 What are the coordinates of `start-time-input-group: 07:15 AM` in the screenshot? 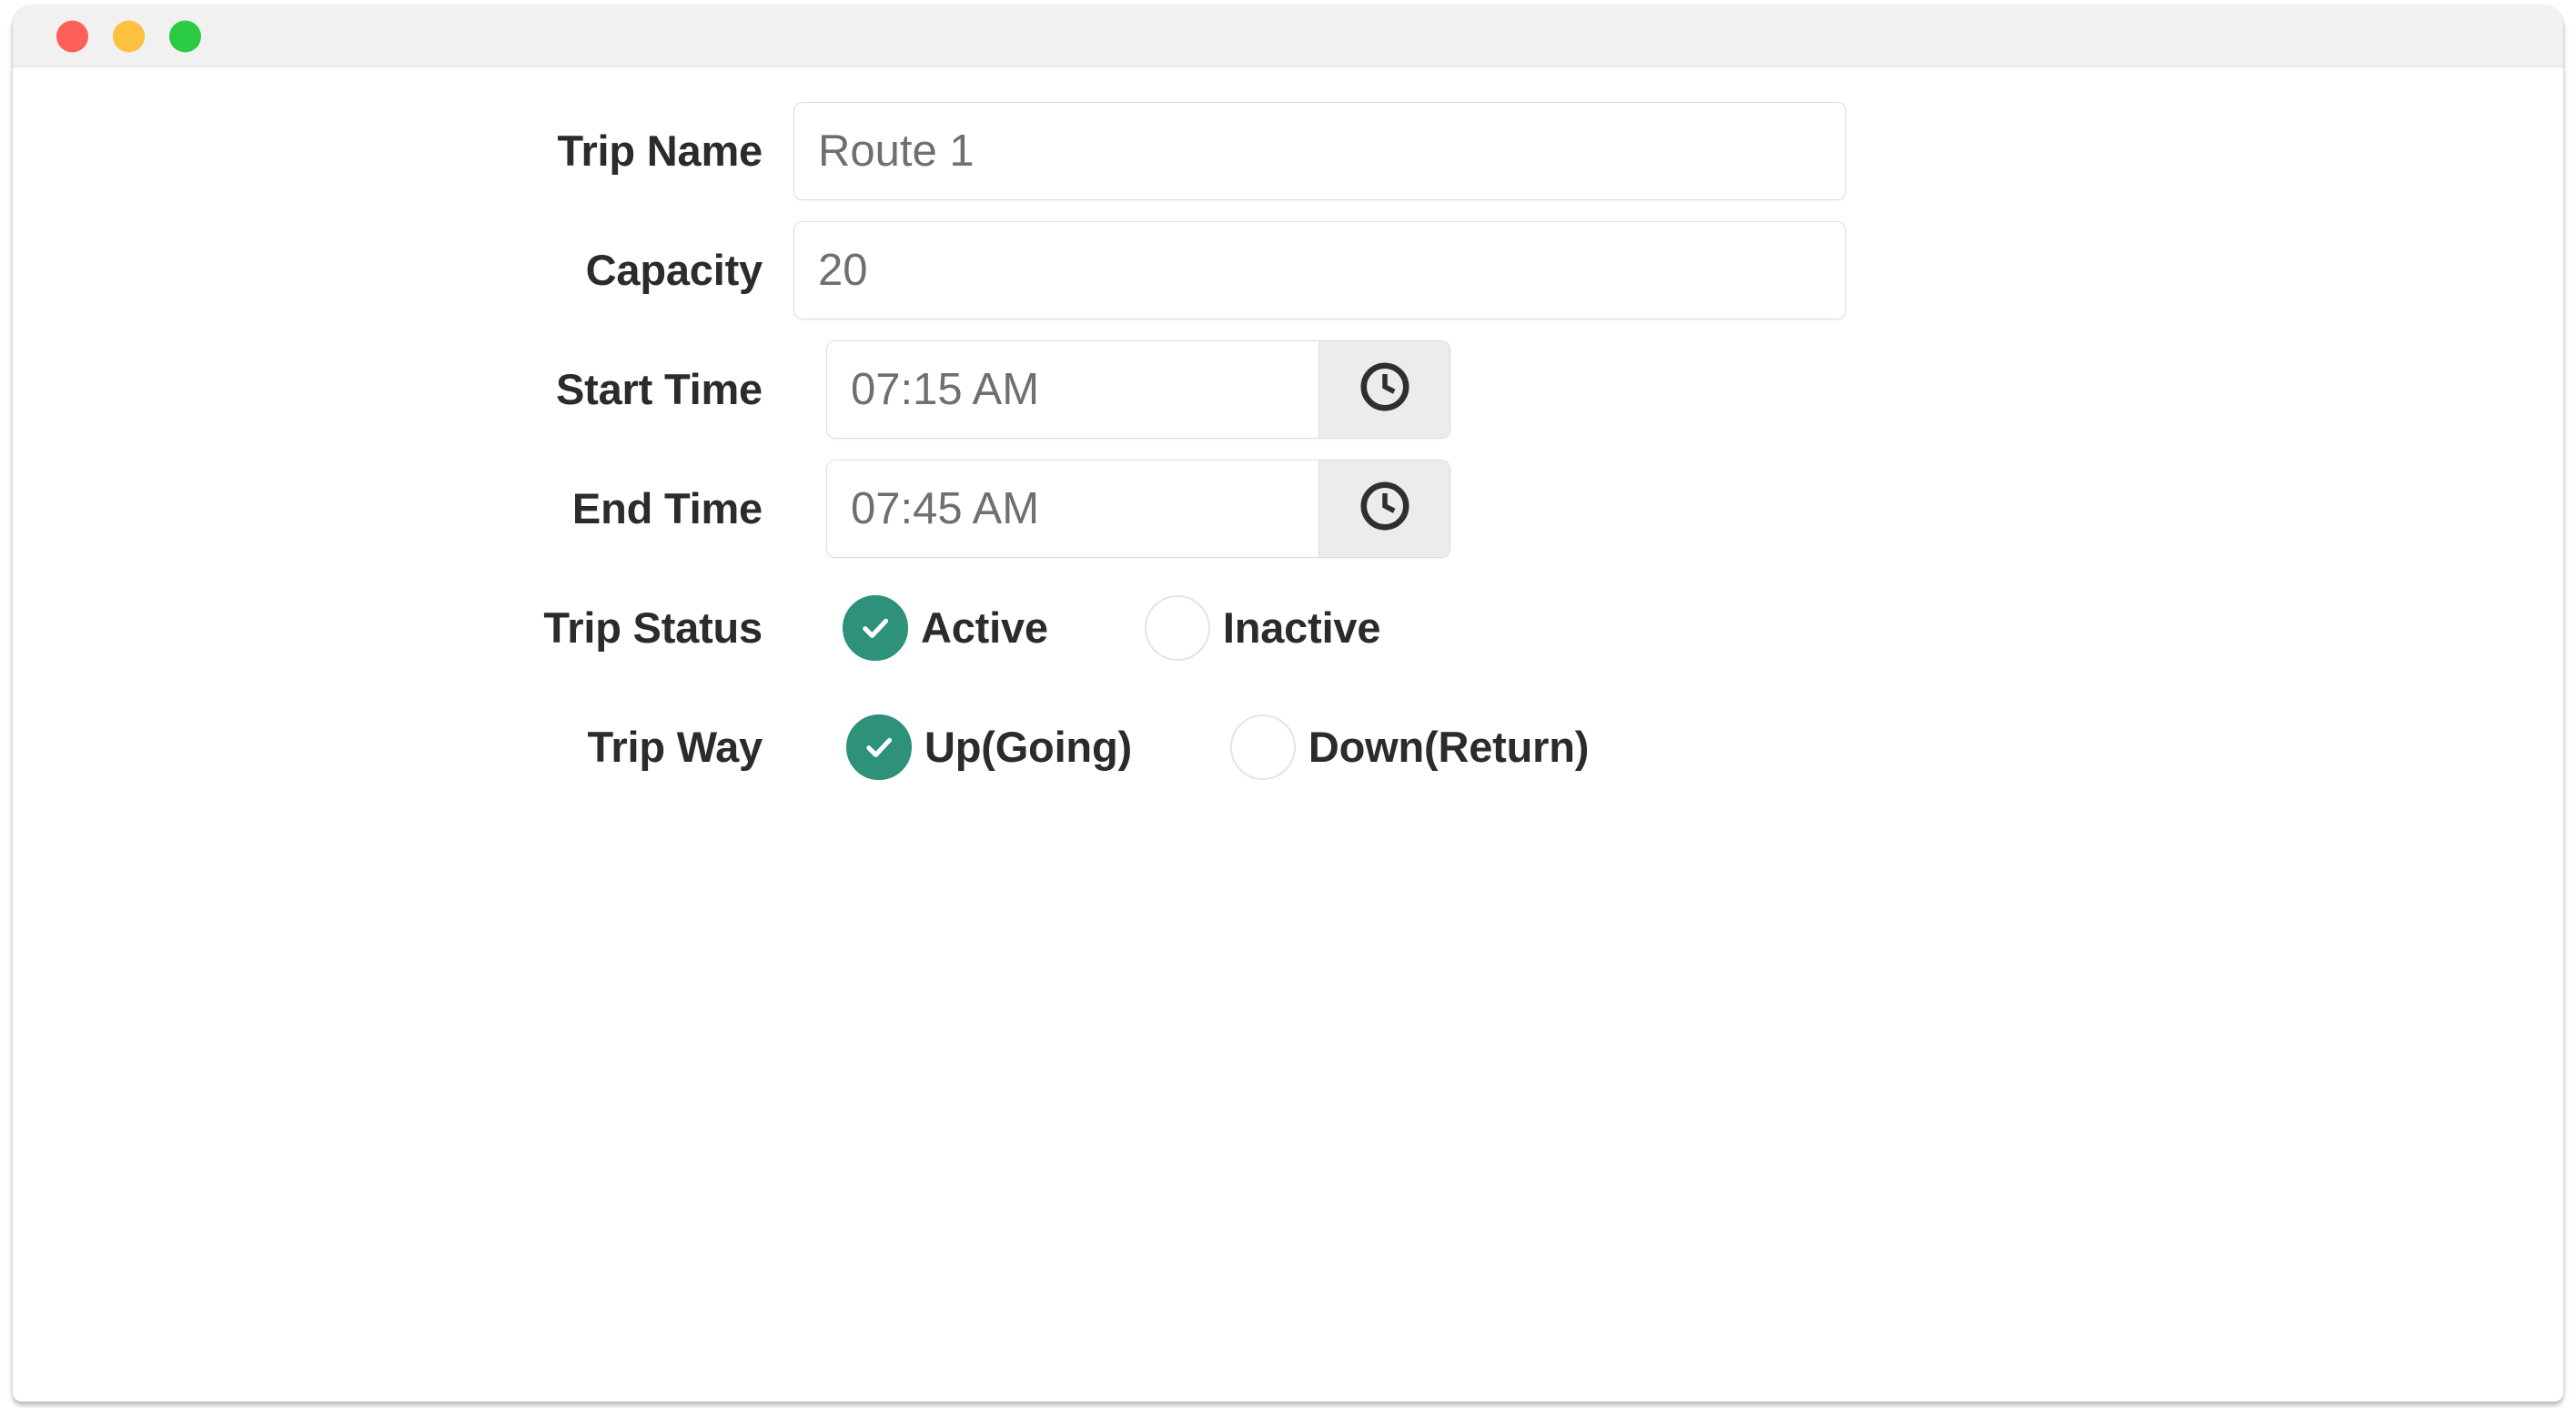 It's located at (1138, 389).